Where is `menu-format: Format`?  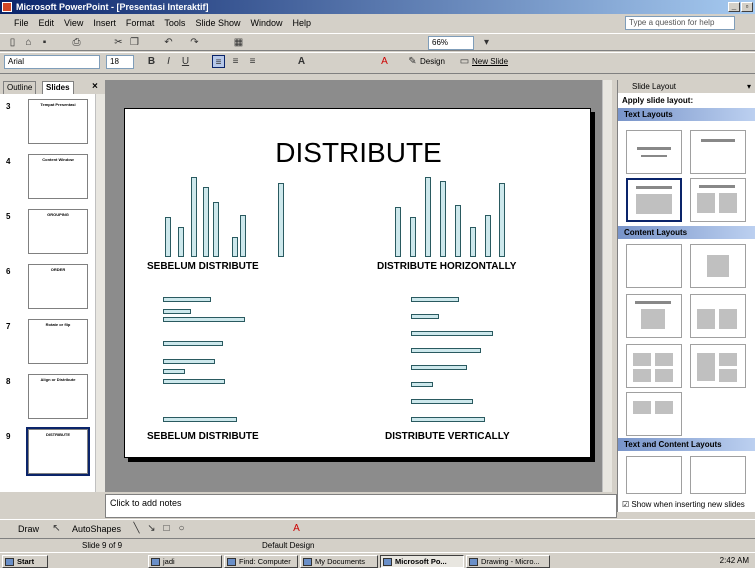 menu-format: Format is located at coordinates (140, 23).